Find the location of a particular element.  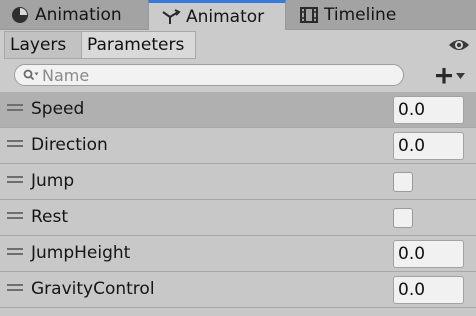

parameter-row-direction: Direction is located at coordinates (238, 146).